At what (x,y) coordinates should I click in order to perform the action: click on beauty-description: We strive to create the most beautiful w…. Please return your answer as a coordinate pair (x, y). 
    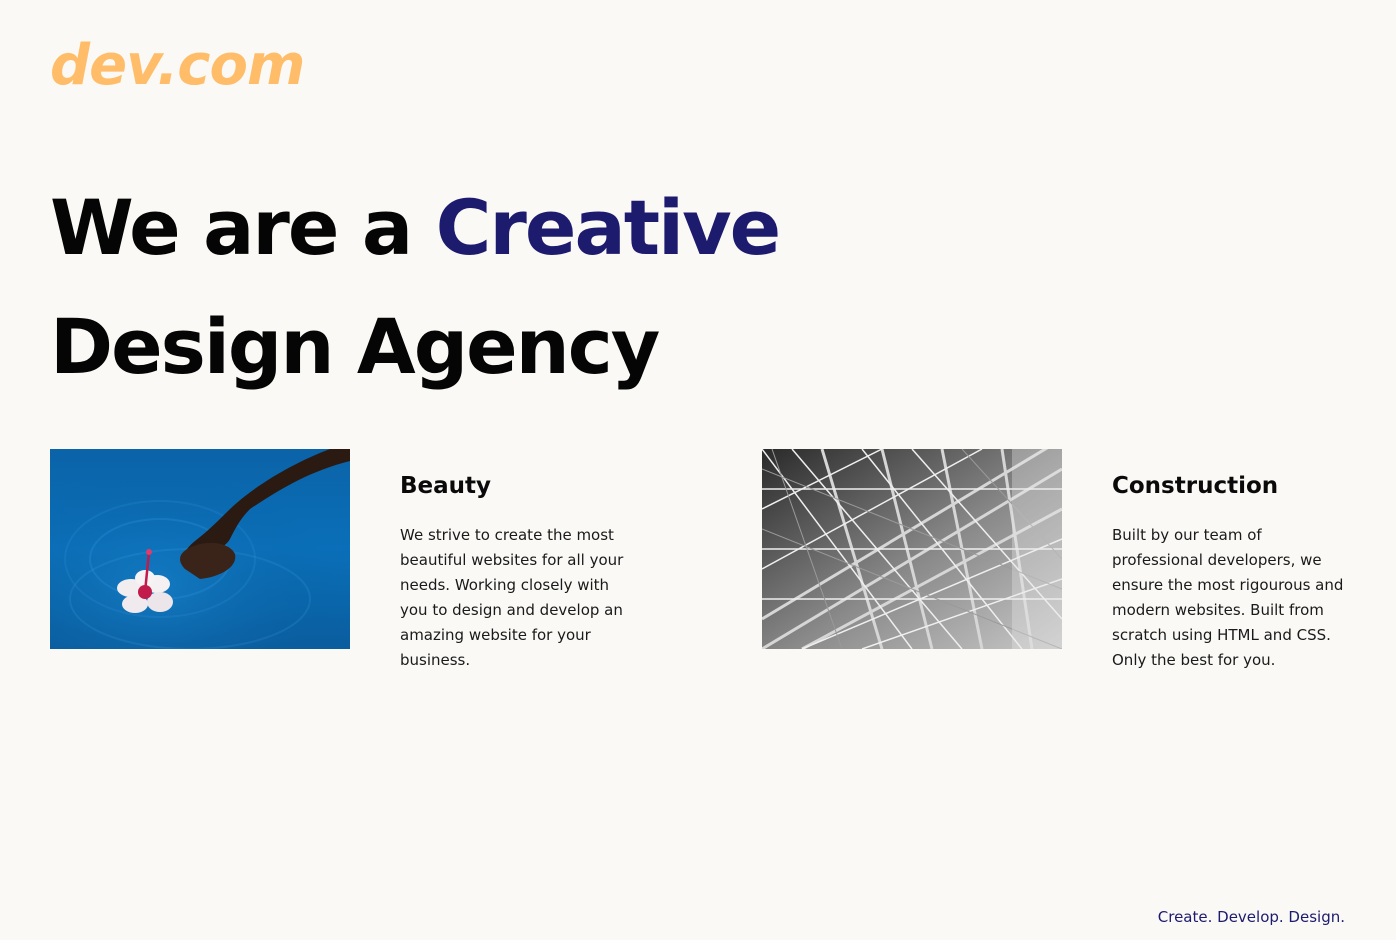
    Looking at the image, I should click on (512, 597).